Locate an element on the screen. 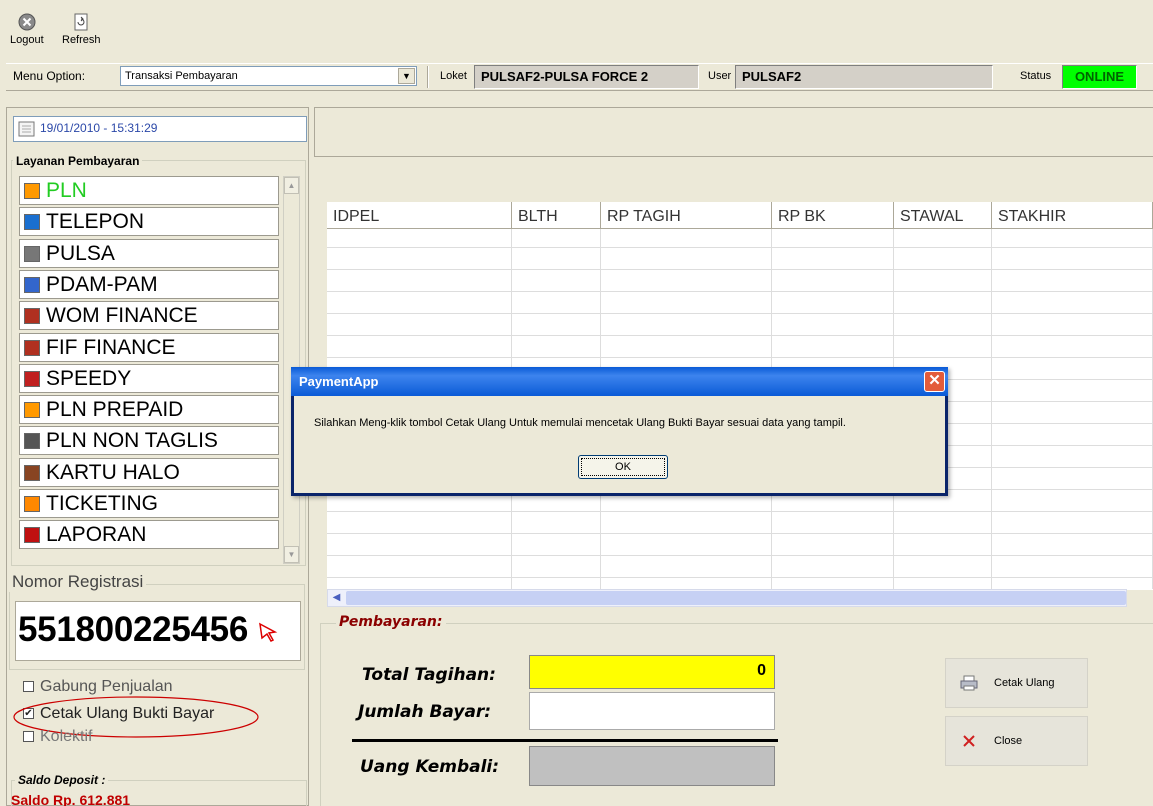  wom-icon is located at coordinates (32, 316).